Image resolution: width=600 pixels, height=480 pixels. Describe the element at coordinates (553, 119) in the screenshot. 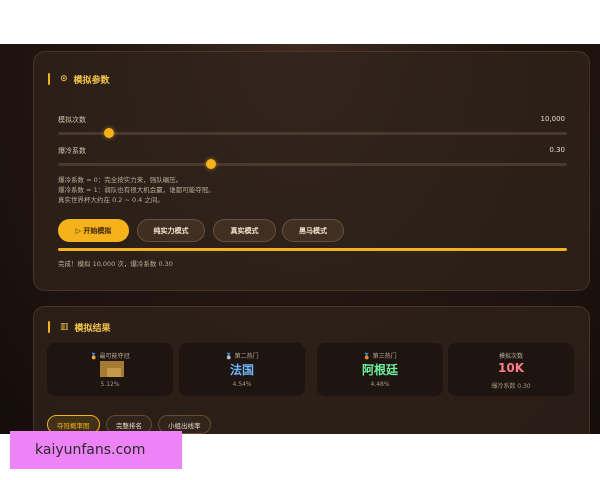

I see `sims-value: 10,000` at that location.